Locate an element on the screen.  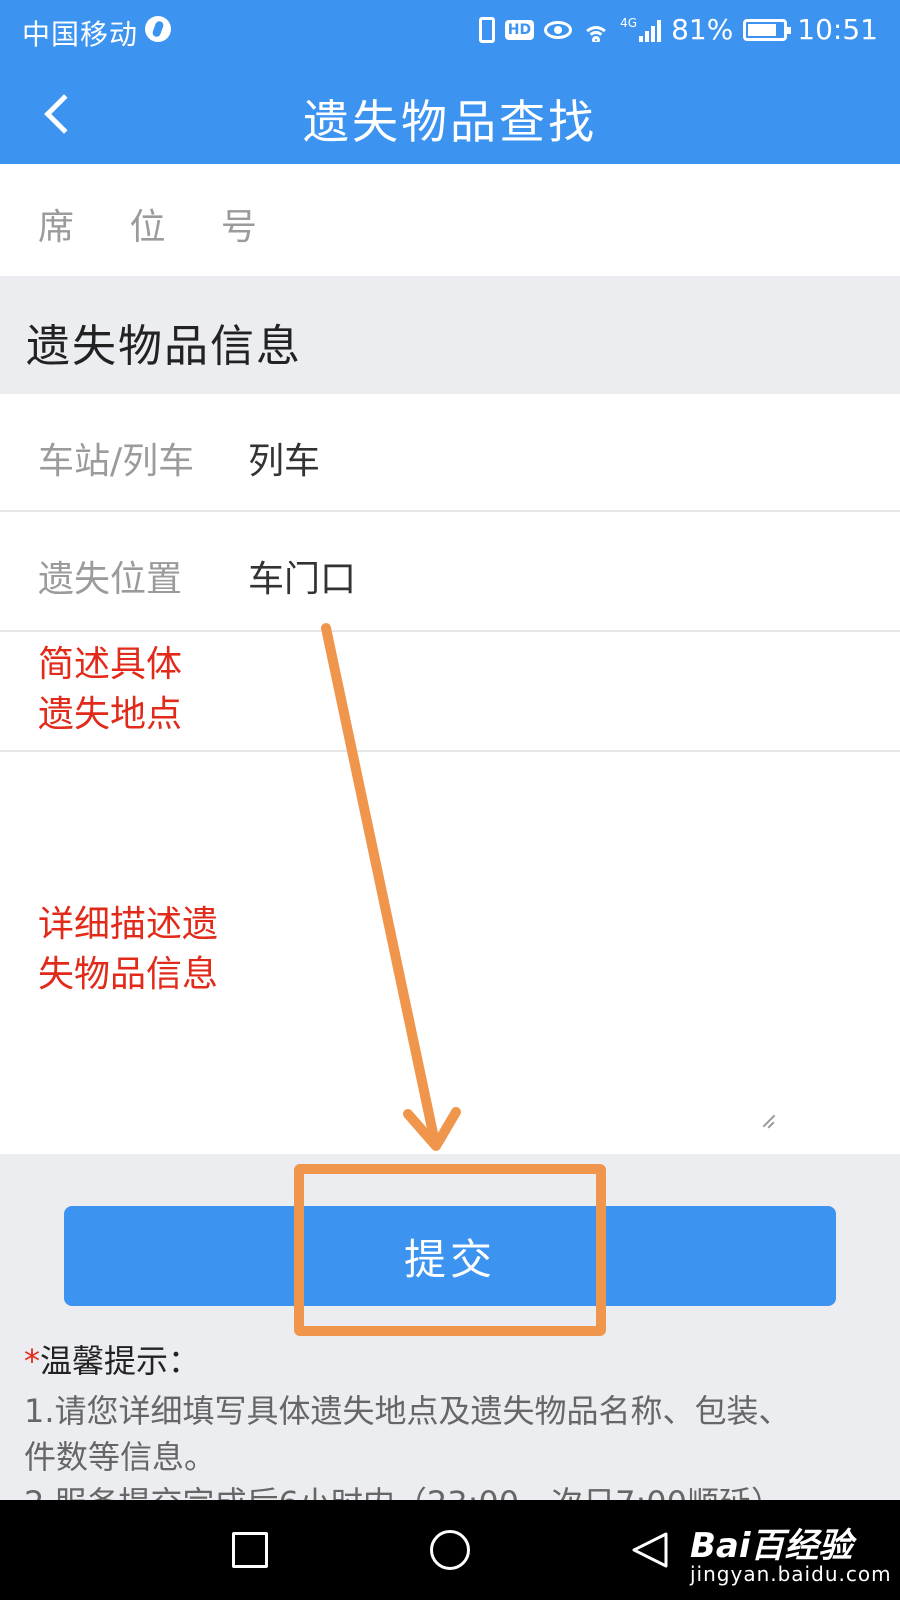
brief-location-input: 简述具体 遗失地点 is located at coordinates (450, 692).